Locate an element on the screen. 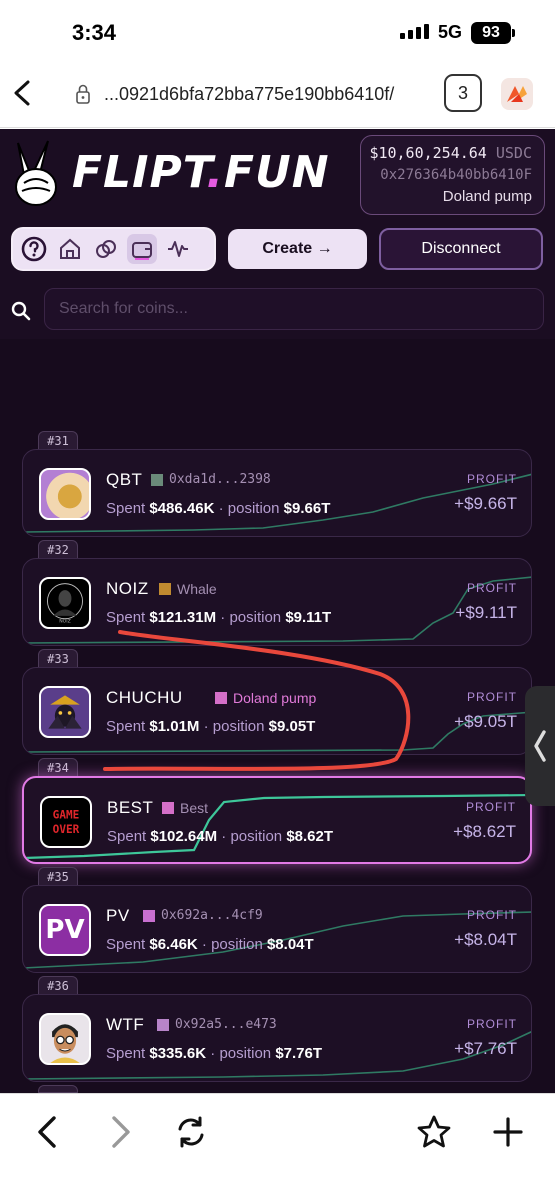 This screenshot has width=555, height=1200. noiz-avatar-text: NOIZ is located at coordinates (65, 621).